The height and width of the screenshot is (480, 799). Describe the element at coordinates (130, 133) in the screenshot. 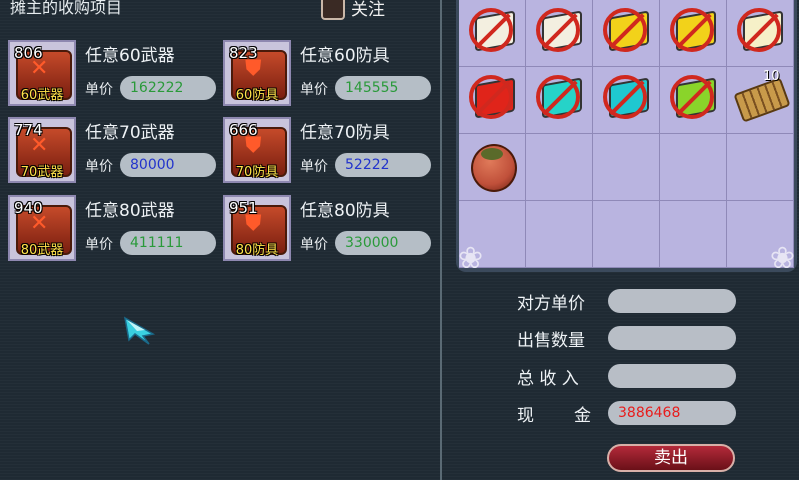

I see `item-name: 任意70武器` at that location.